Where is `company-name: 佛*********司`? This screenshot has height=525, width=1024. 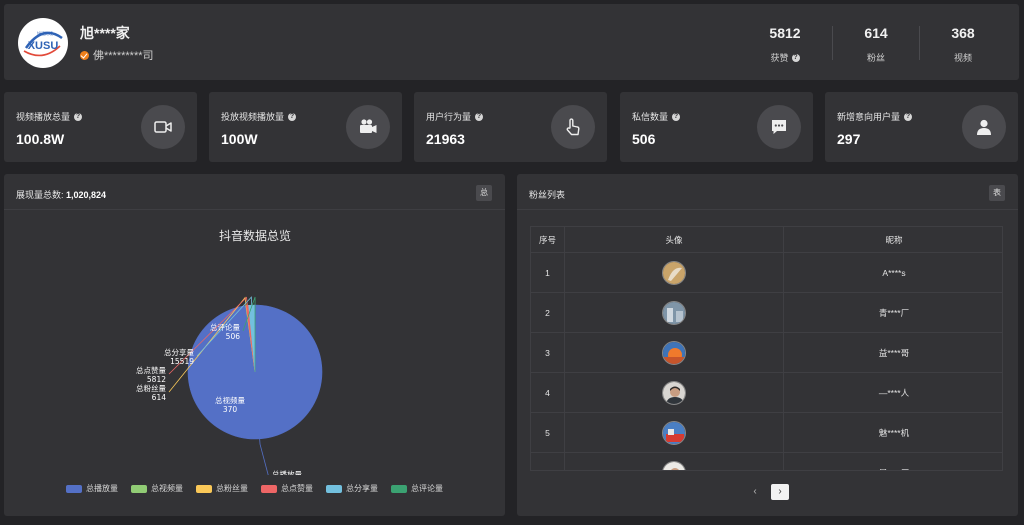
company-name: 佛*********司 is located at coordinates (117, 55).